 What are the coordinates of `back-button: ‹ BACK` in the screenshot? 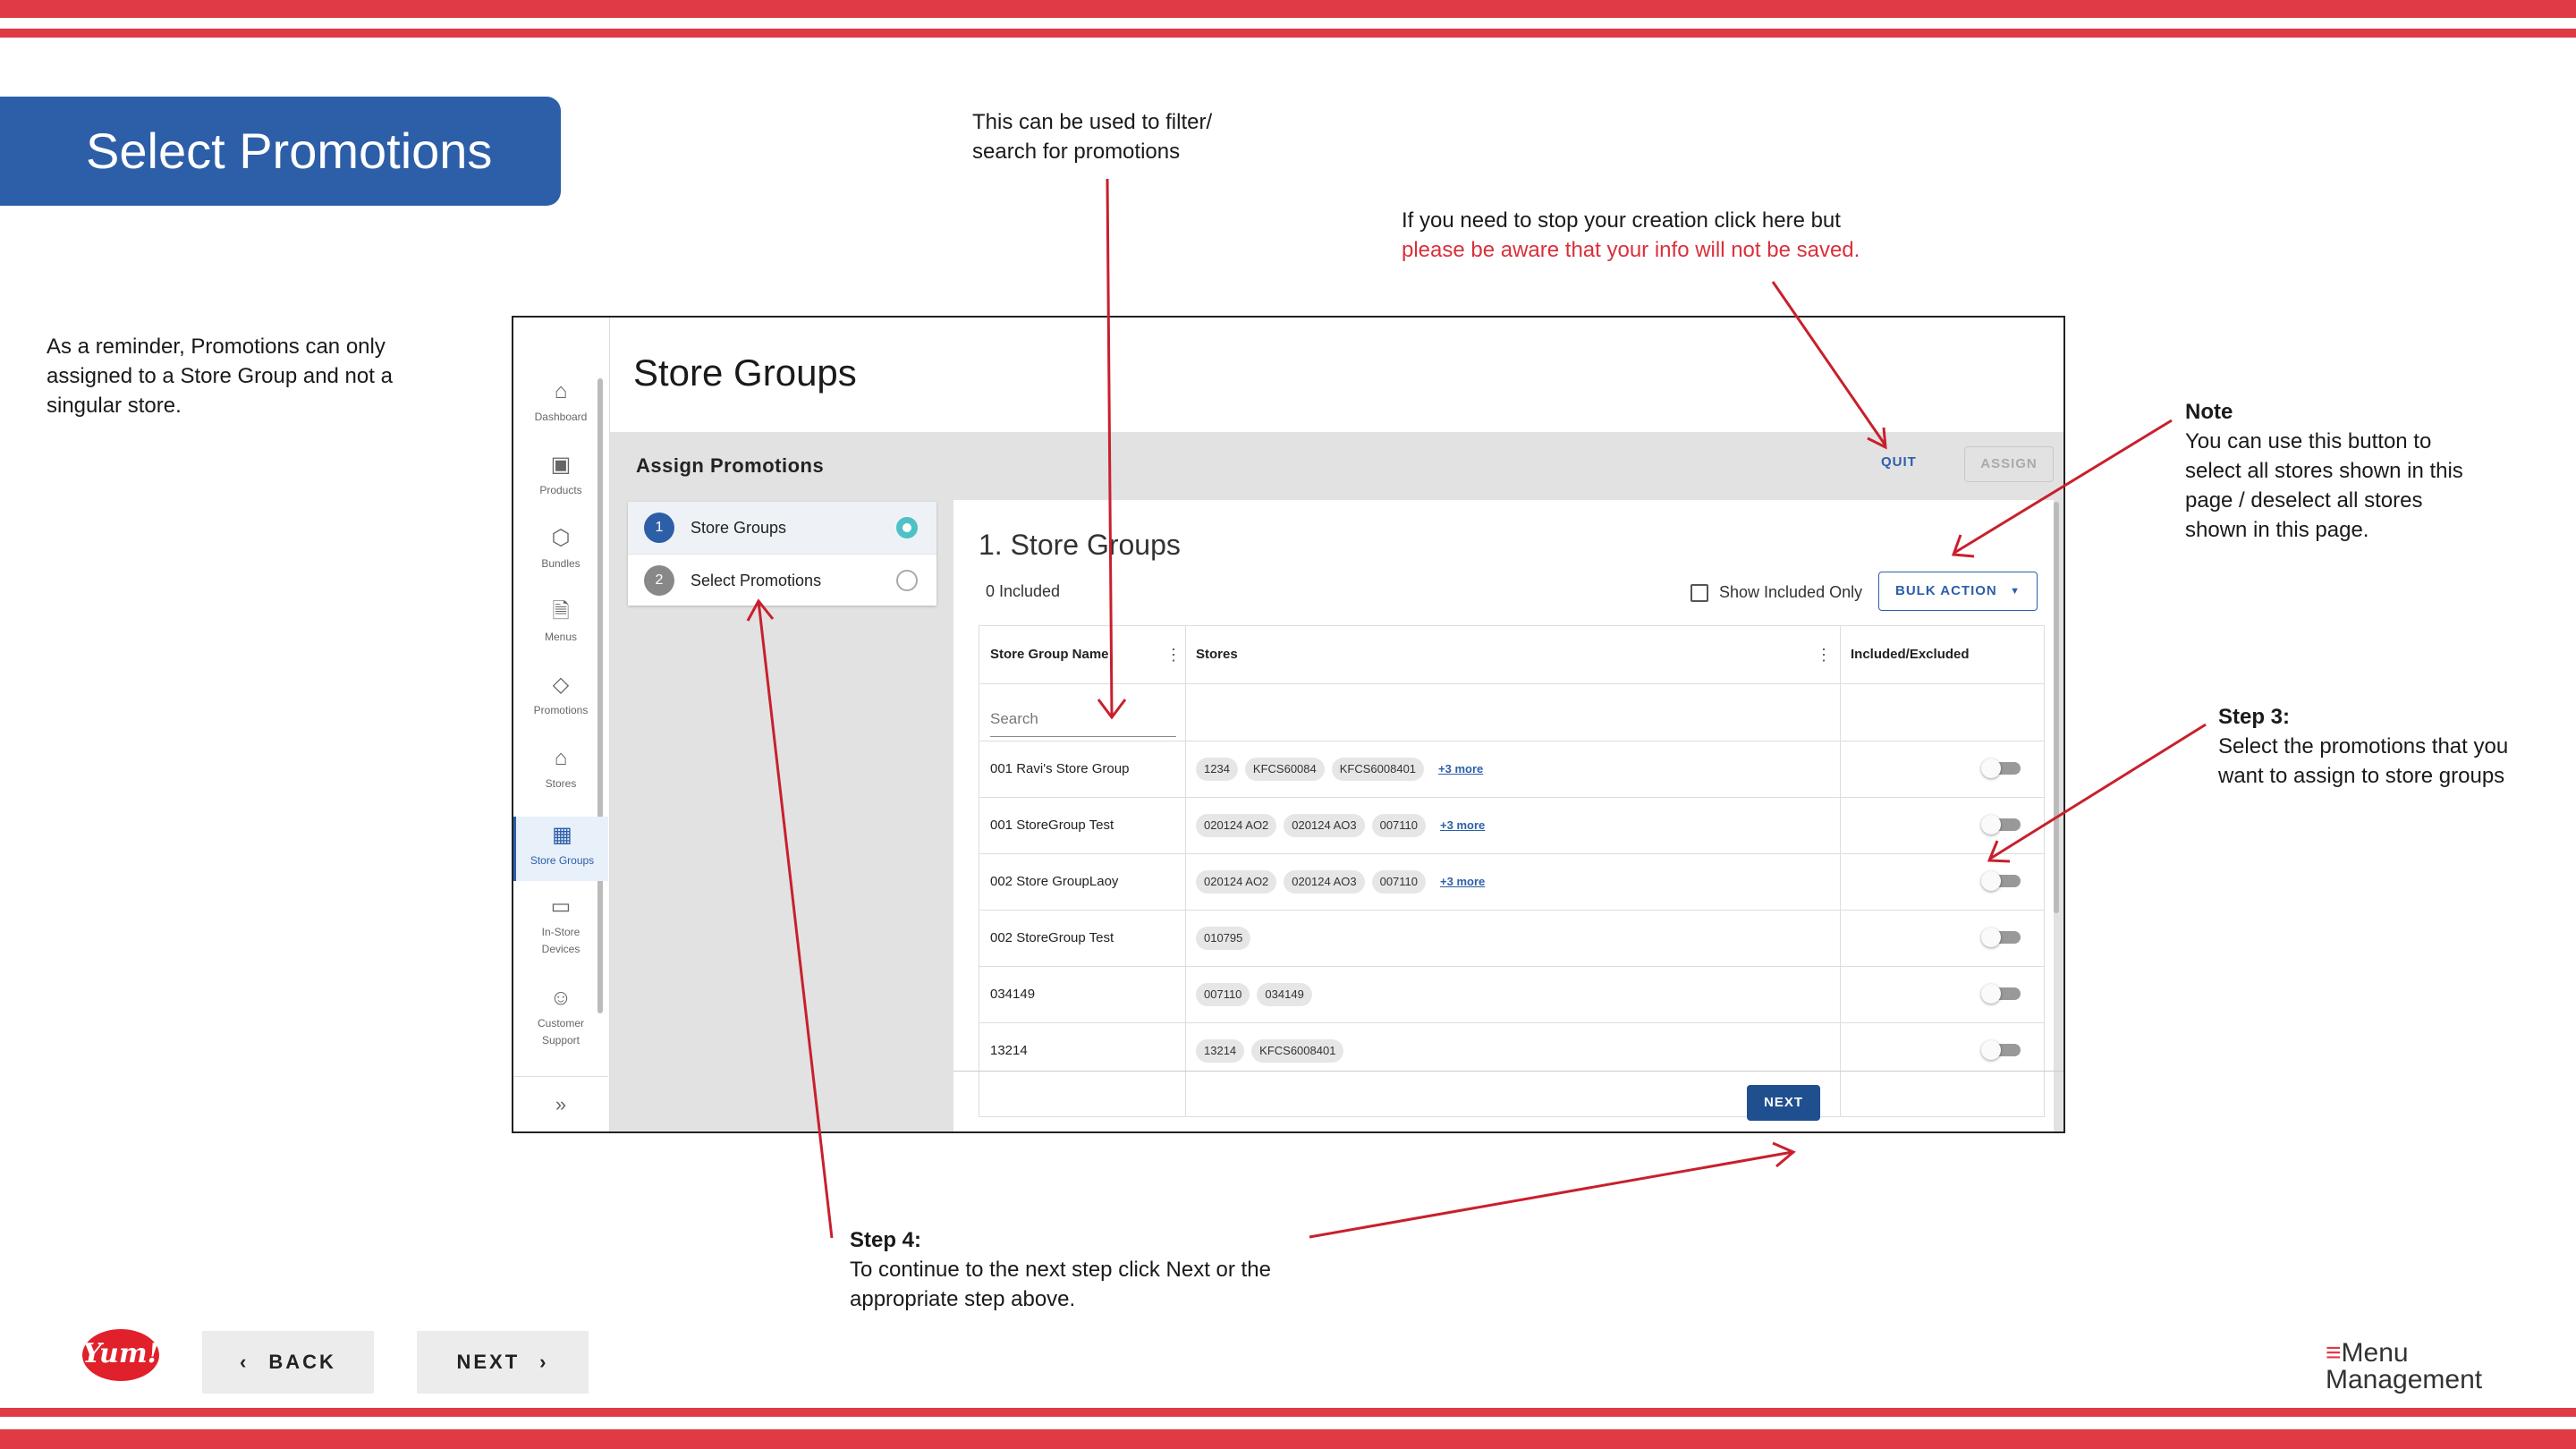 It's located at (288, 1362).